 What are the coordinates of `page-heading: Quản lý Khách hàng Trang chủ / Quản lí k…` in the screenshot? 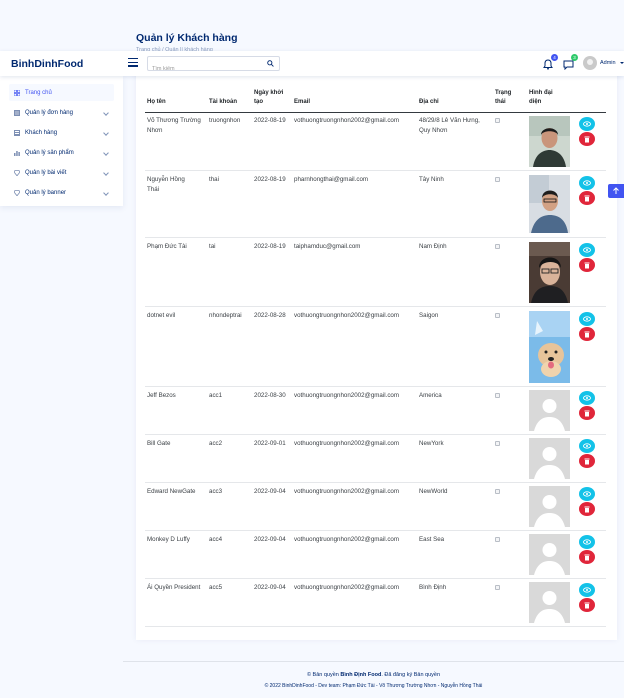 It's located at (187, 42).